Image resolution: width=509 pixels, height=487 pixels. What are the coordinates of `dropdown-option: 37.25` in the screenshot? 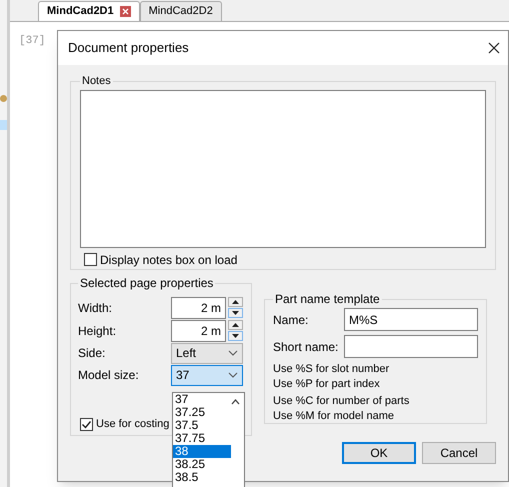 It's located at (202, 412).